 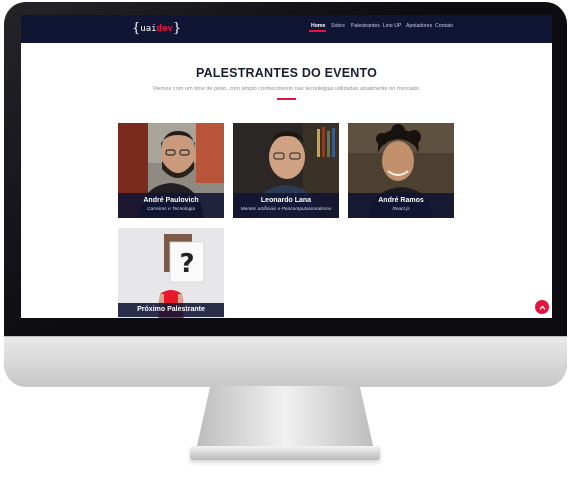 What do you see at coordinates (401, 200) in the screenshot?
I see `speaker-name: André Ramos` at bounding box center [401, 200].